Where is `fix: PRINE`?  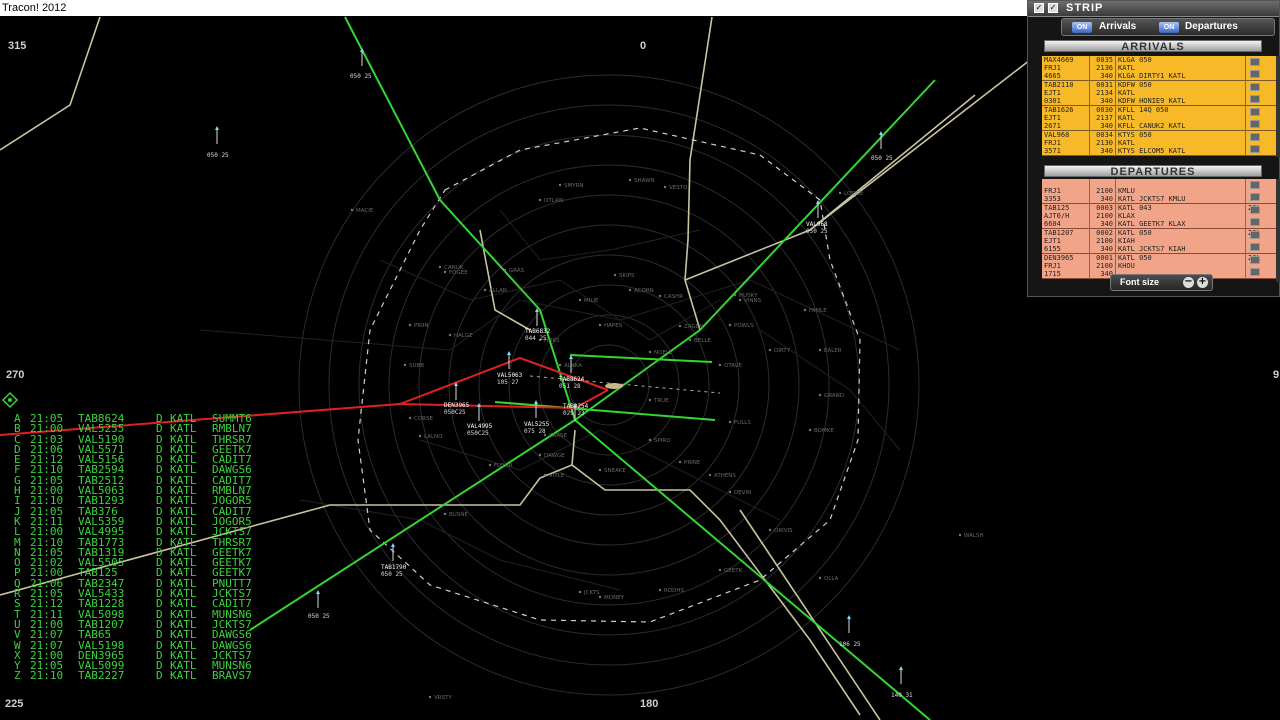
fix: PRINE is located at coordinates (689, 463).